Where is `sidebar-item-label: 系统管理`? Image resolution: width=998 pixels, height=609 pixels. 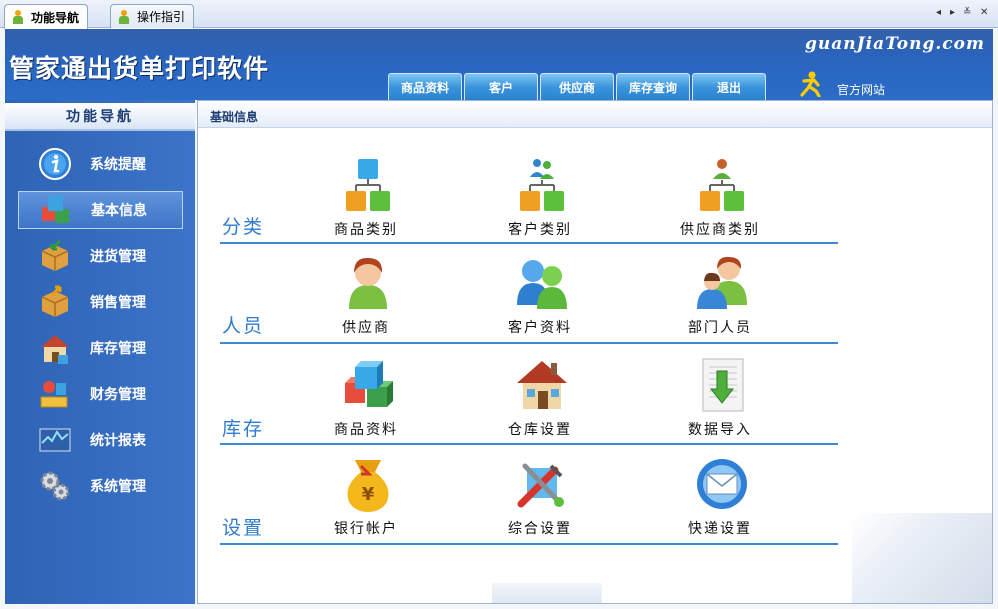 sidebar-item-label: 系统管理 is located at coordinates (118, 487).